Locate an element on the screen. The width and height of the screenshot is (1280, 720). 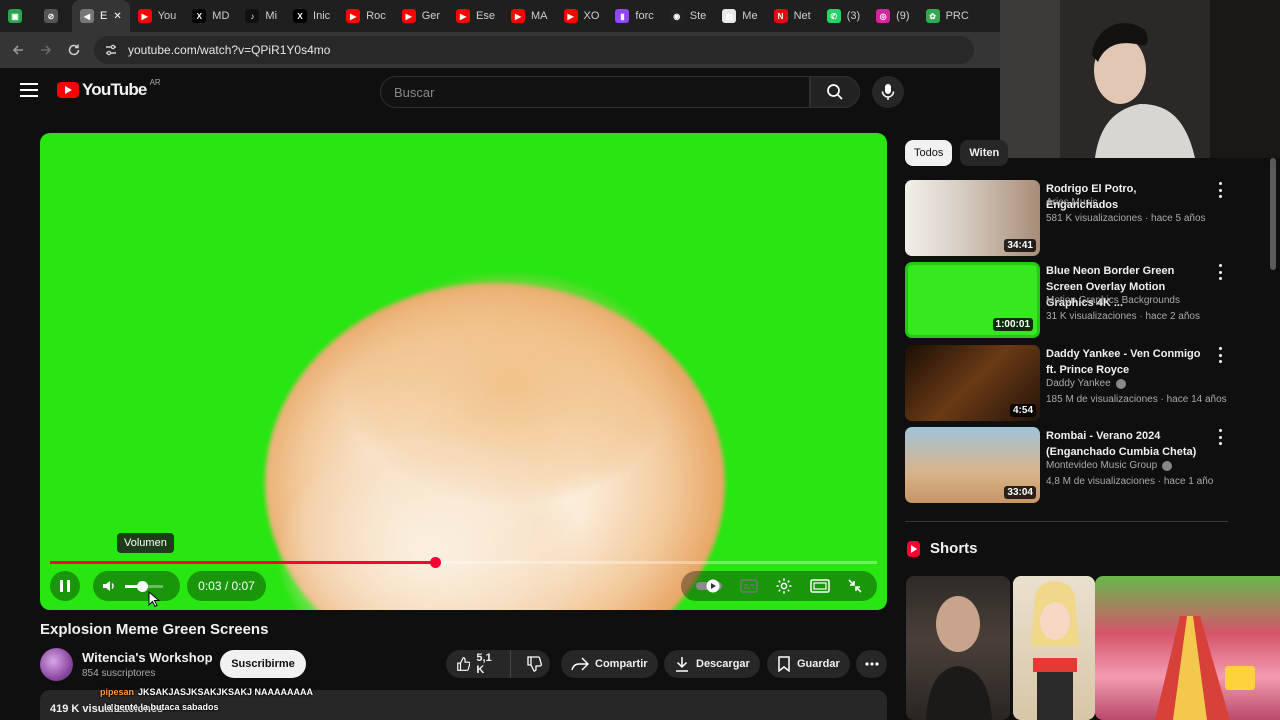
time-display: 0:03 / 0:07 is located at coordinates (226, 586).